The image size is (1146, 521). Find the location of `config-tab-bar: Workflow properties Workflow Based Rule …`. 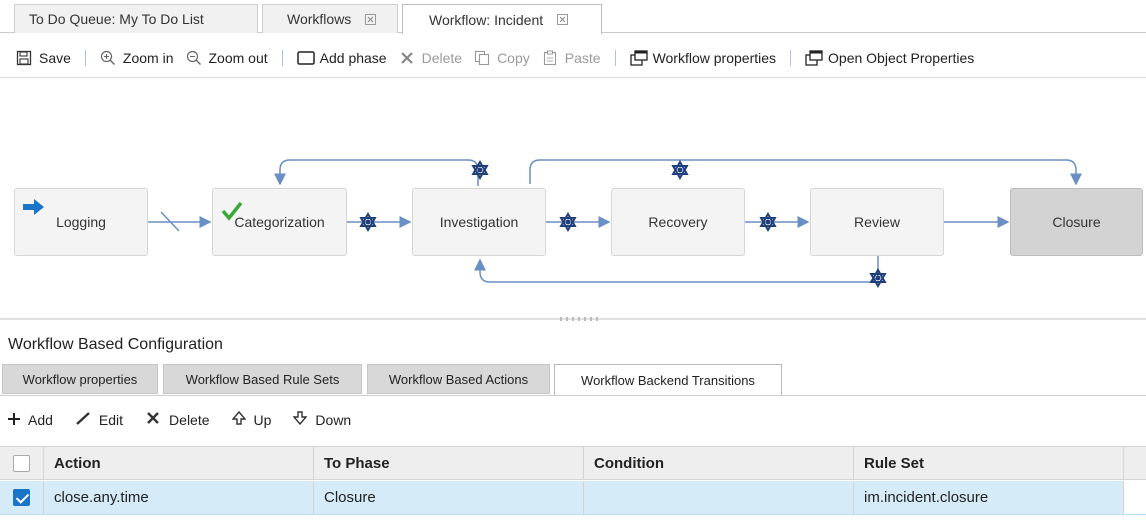

config-tab-bar: Workflow properties Workflow Based Rule … is located at coordinates (573, 380).